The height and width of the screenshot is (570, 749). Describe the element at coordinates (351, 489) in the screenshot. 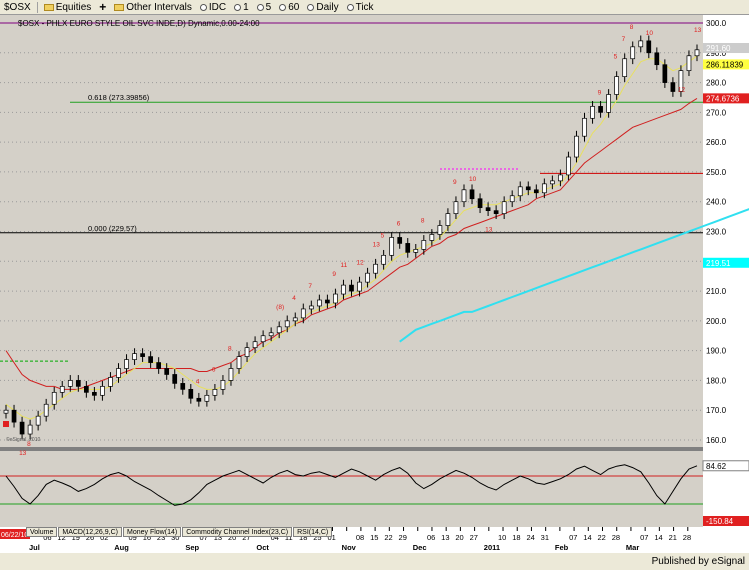

I see `oscillator-panel-bg` at that location.